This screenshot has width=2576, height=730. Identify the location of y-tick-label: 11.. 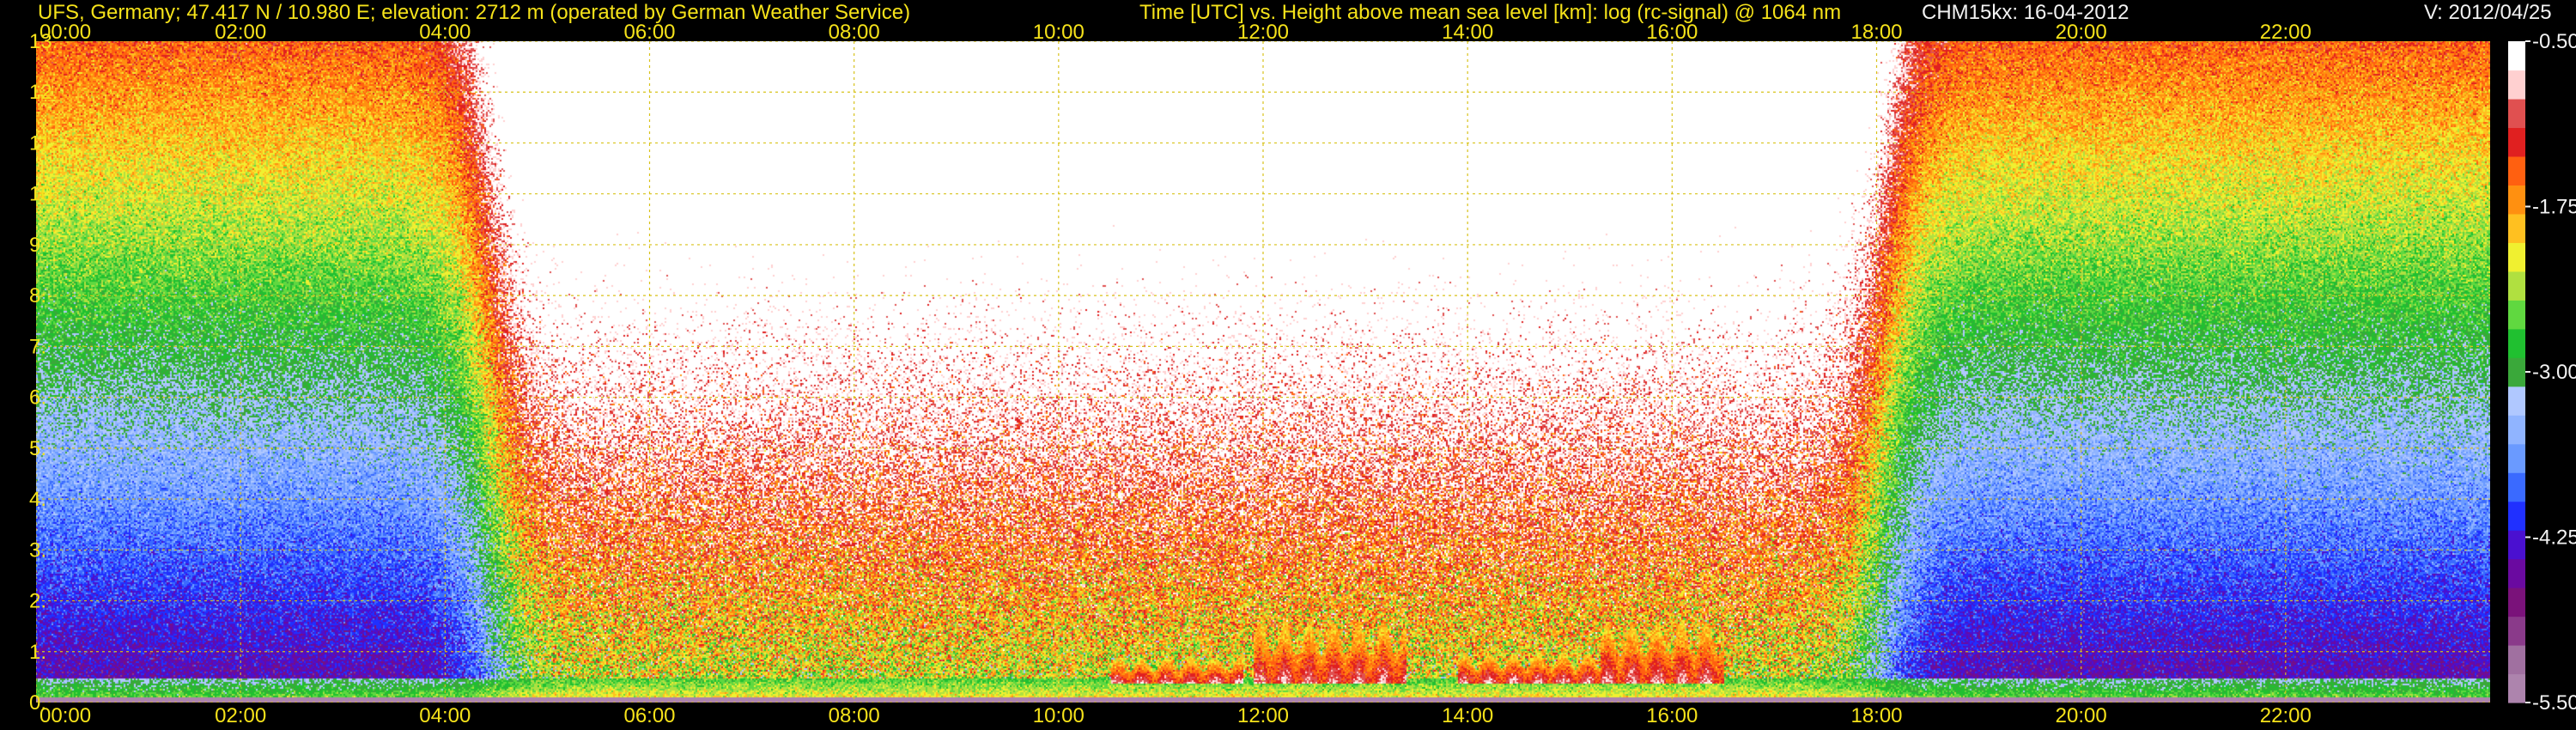
(43, 143).